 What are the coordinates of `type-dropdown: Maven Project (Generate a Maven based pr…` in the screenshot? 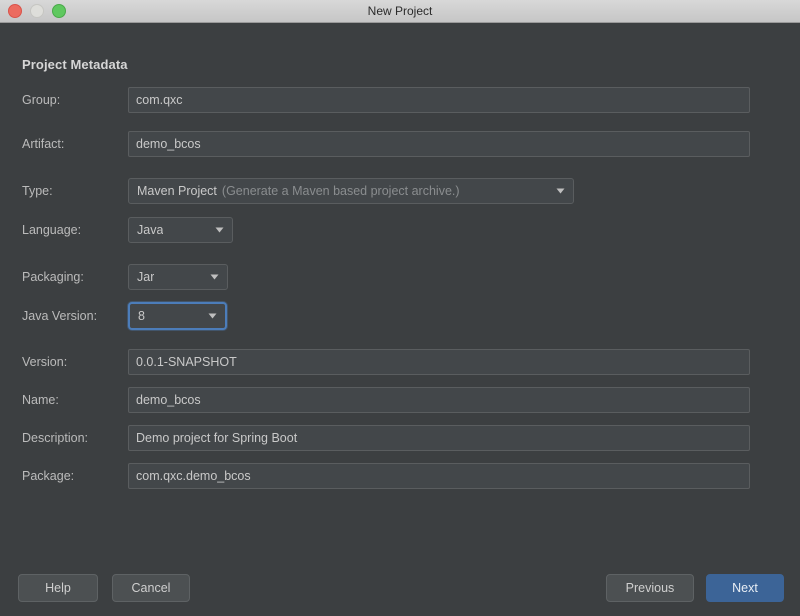 It's located at (351, 191).